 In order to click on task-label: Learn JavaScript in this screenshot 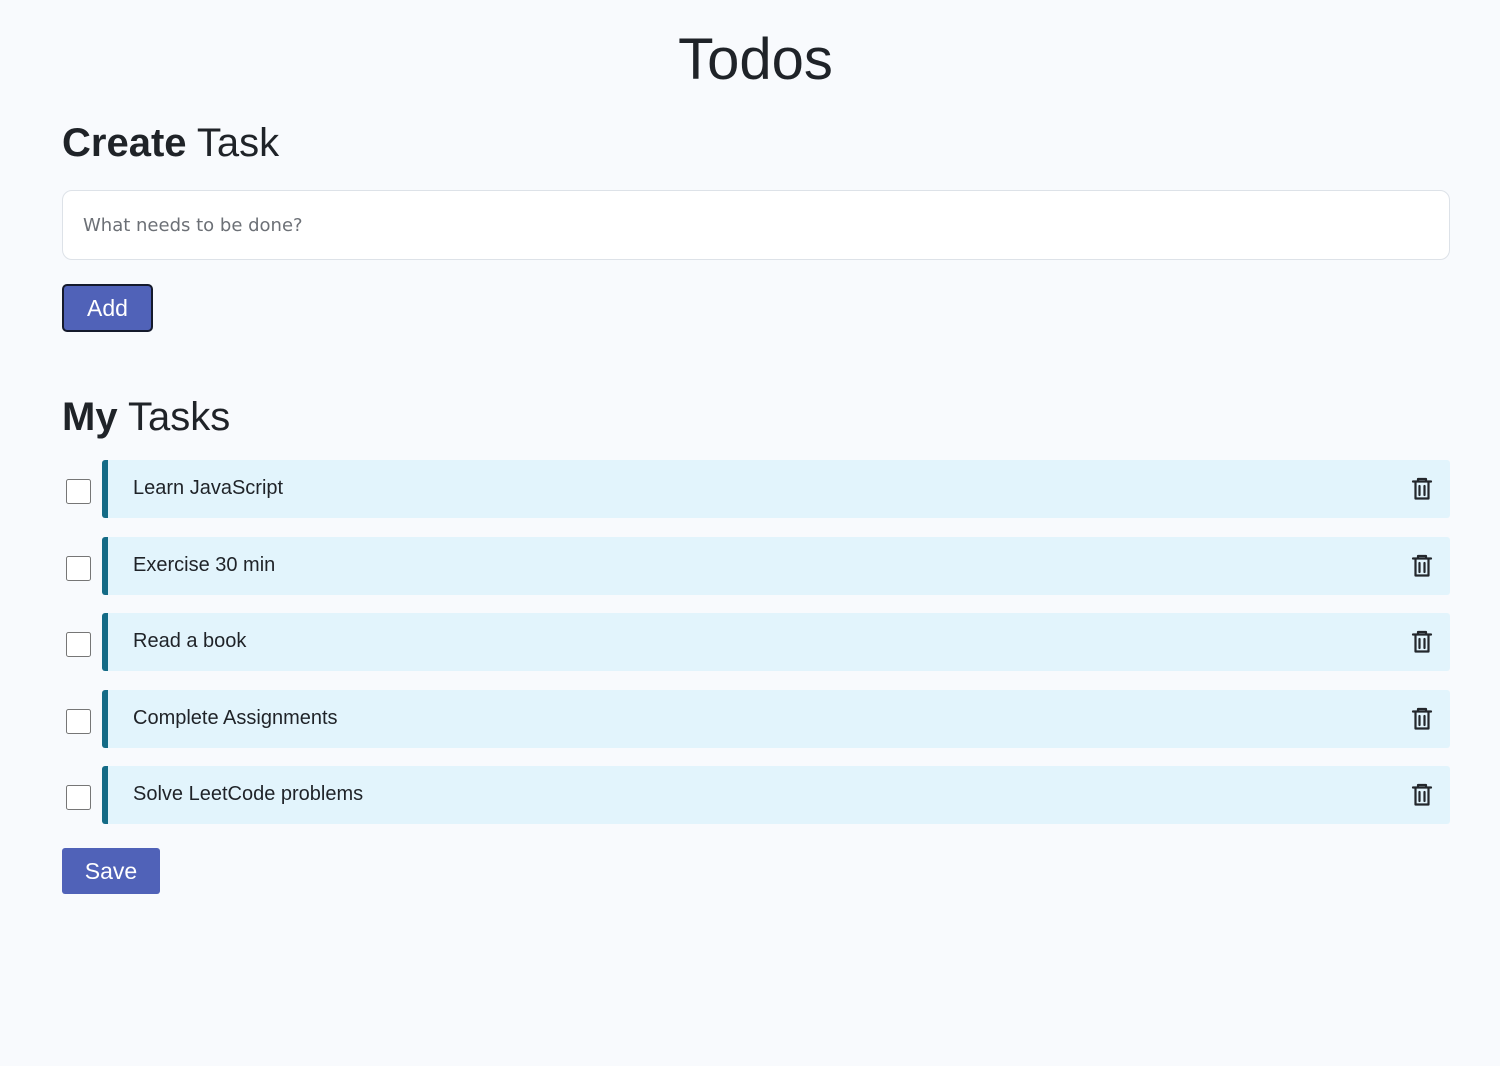, I will do `click(208, 488)`.